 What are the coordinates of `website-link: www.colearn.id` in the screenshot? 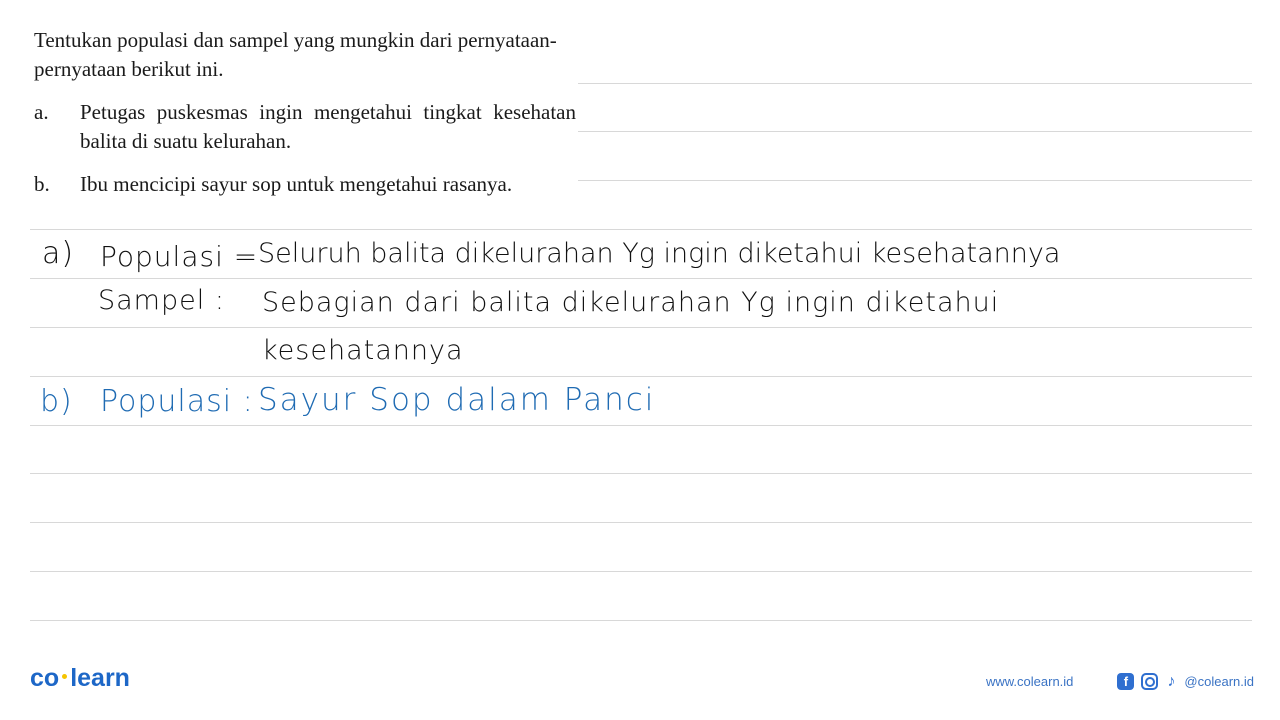 It's located at (1029, 681).